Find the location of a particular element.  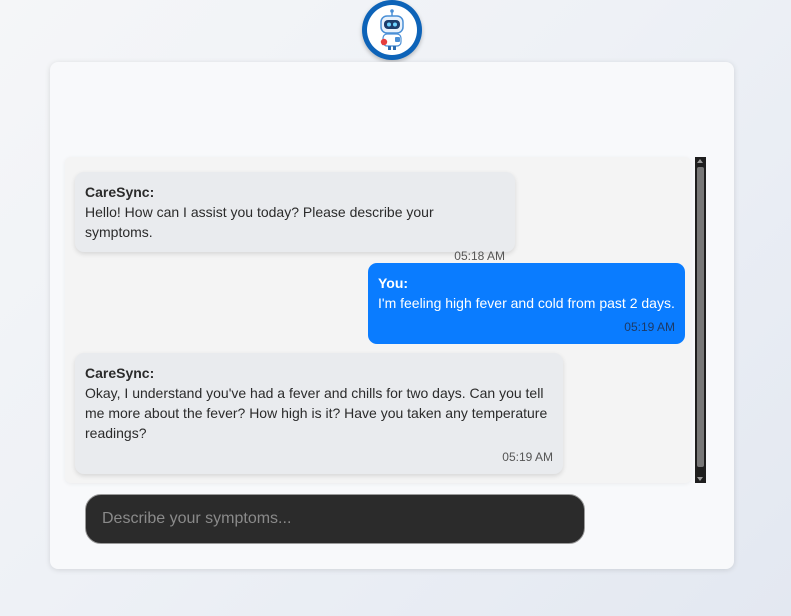

message-sender: You: is located at coordinates (393, 283).